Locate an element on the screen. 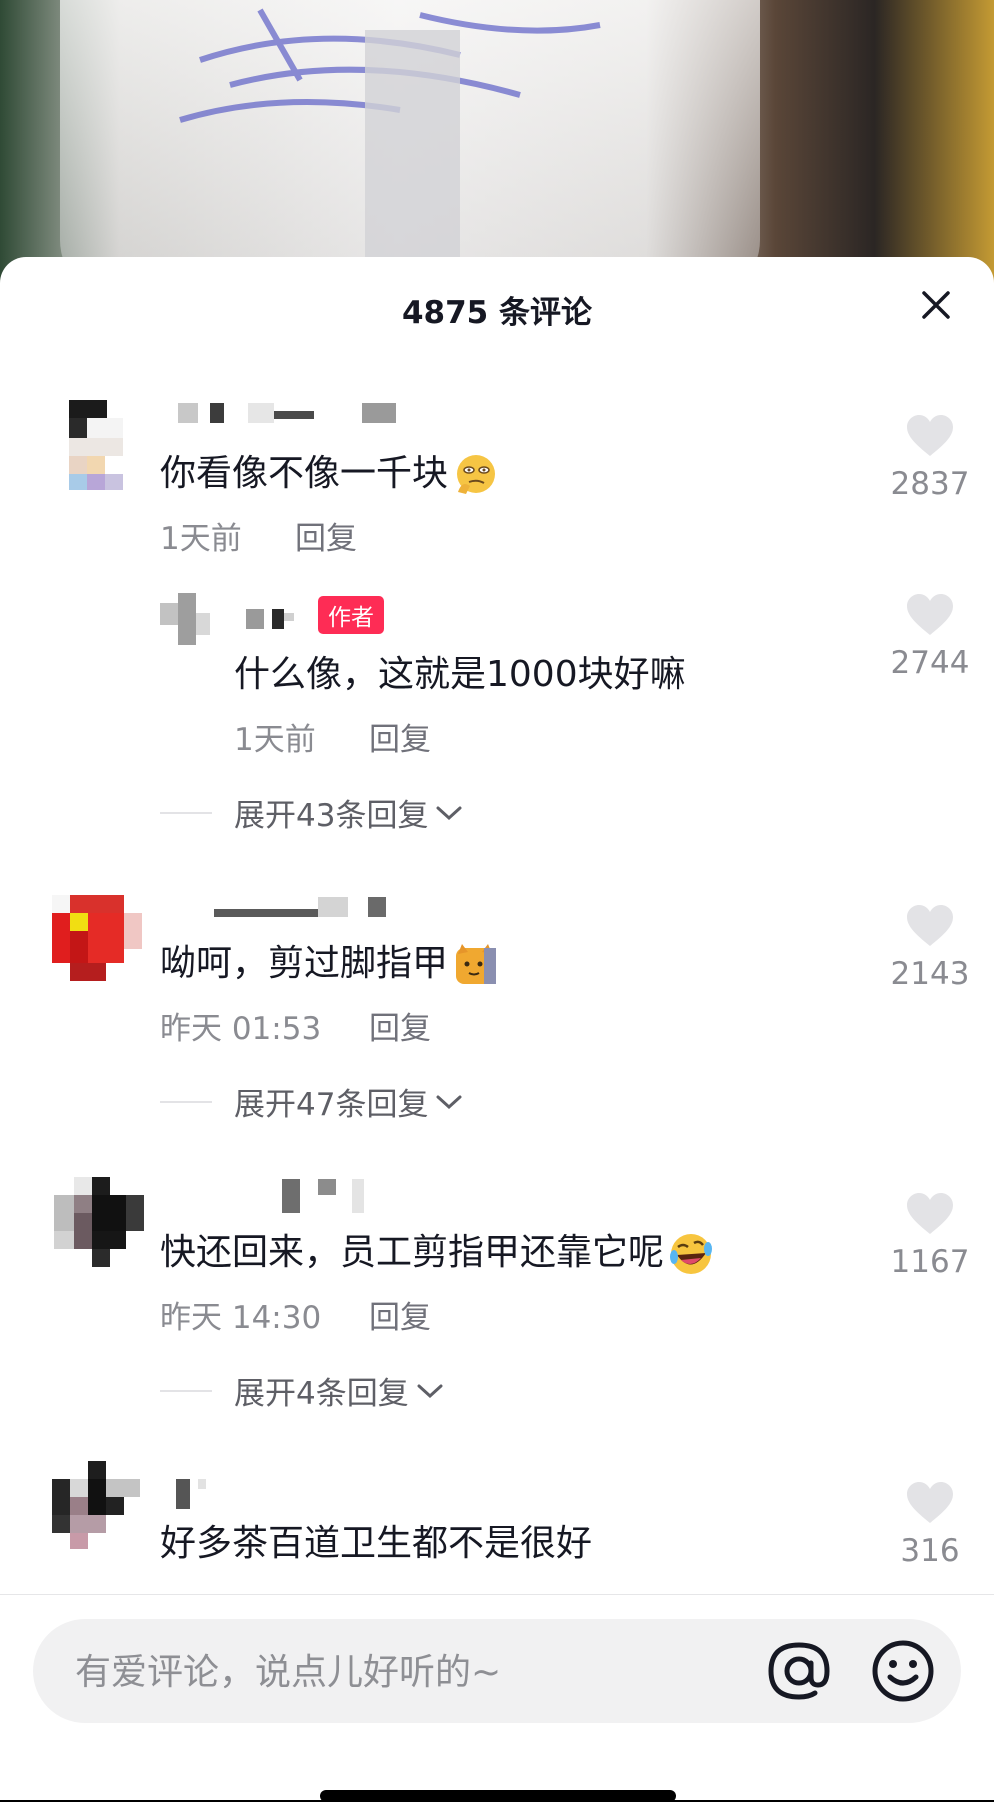 This screenshot has width=994, height=1802. comment-input-bar is located at coordinates (497, 1672).